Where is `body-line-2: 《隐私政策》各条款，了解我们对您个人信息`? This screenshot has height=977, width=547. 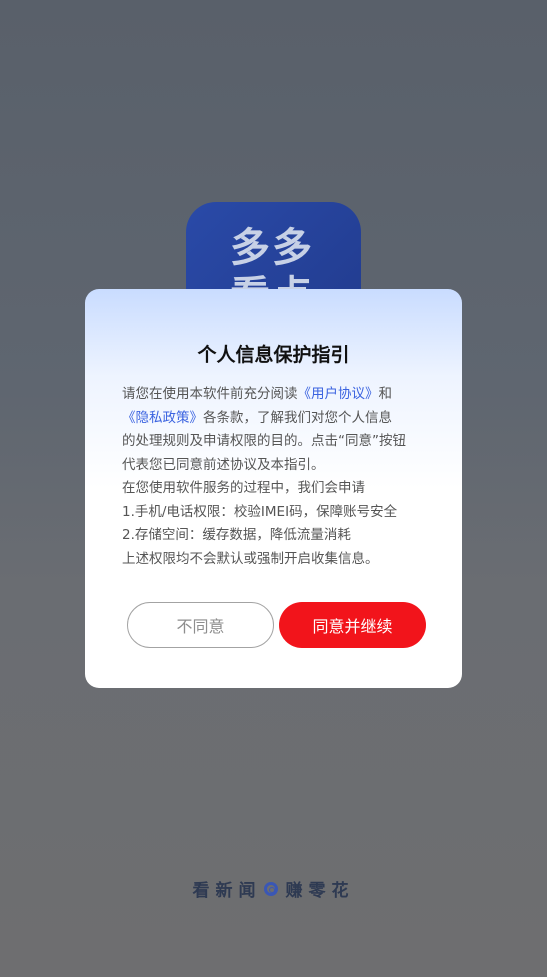
body-line-2: 《隐私政策》各条款，了解我们对您个人信息 is located at coordinates (277, 419).